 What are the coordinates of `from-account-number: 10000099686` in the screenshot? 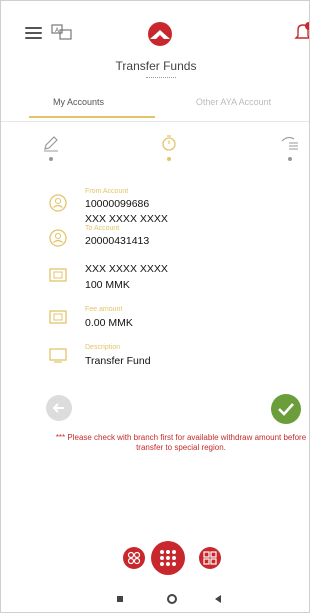 It's located at (117, 204).